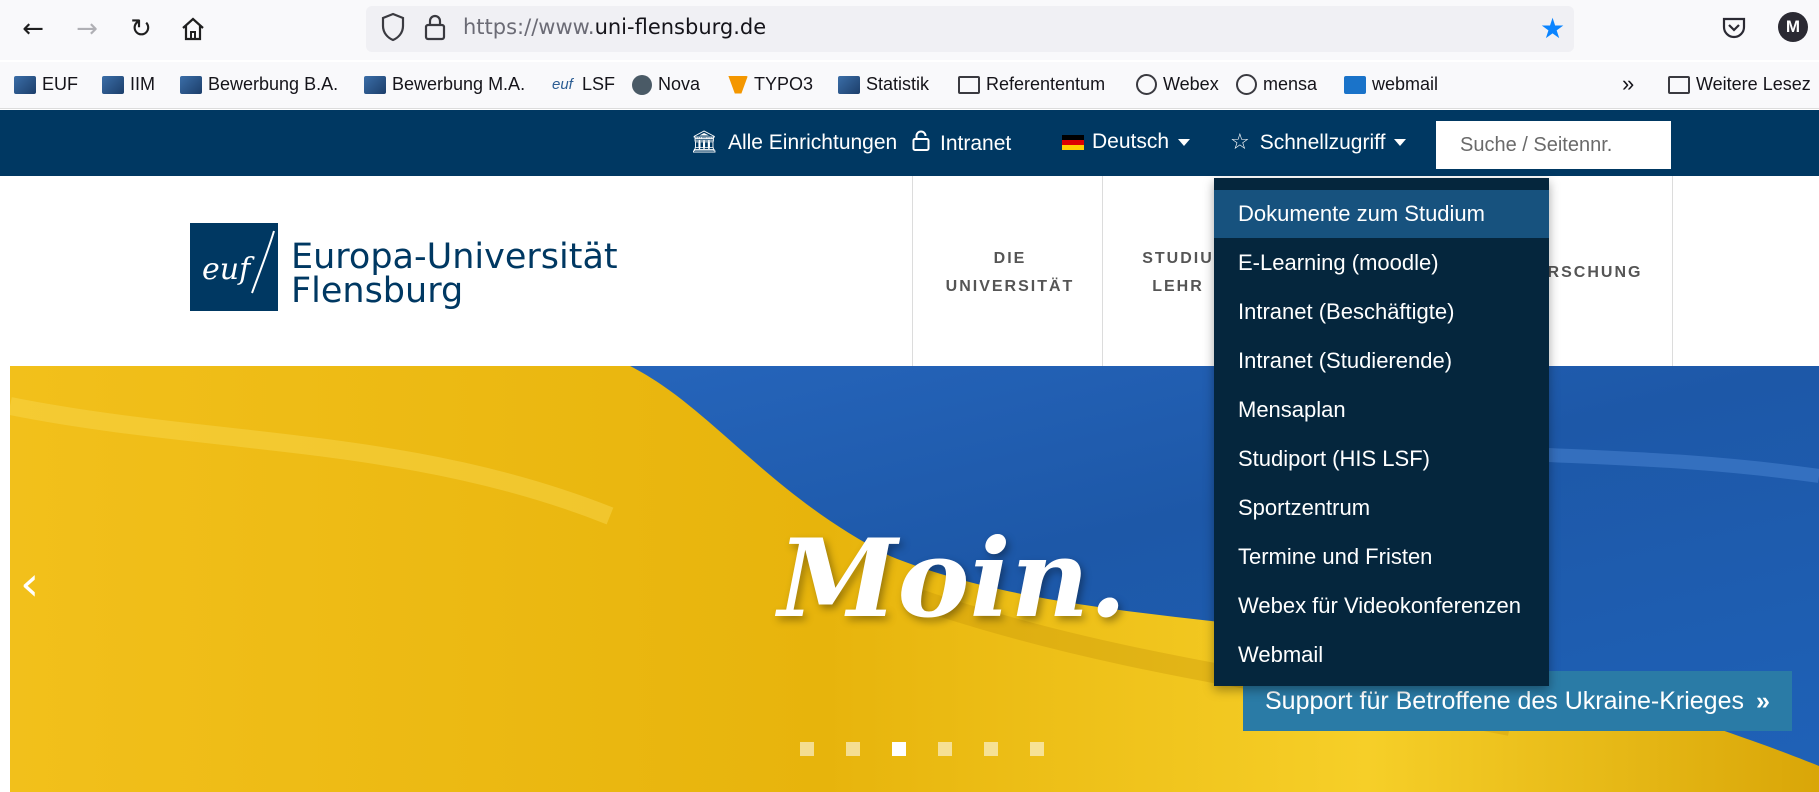 Image resolution: width=1819 pixels, height=792 pixels. Describe the element at coordinates (1381, 410) in the screenshot. I see `dropdown-item-mensaplan: Mensaplan` at that location.